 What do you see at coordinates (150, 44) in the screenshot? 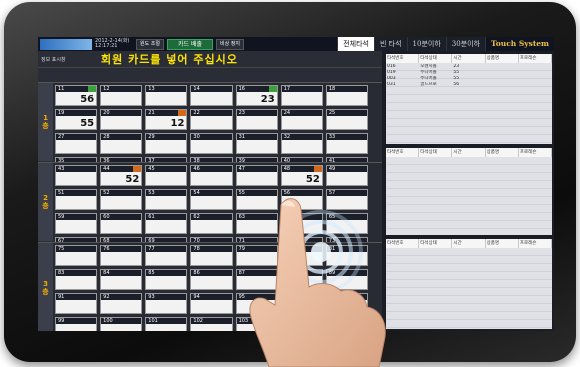
I see `window-adjust-button: 원도 조절` at bounding box center [150, 44].